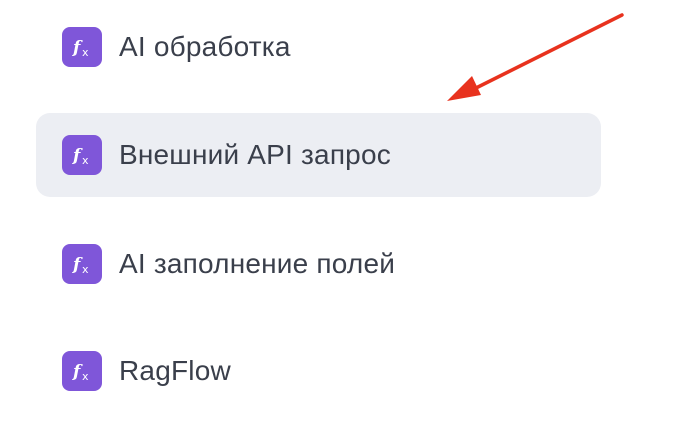  Describe the element at coordinates (535, 57) in the screenshot. I see `annotation-arrow-icon` at that location.